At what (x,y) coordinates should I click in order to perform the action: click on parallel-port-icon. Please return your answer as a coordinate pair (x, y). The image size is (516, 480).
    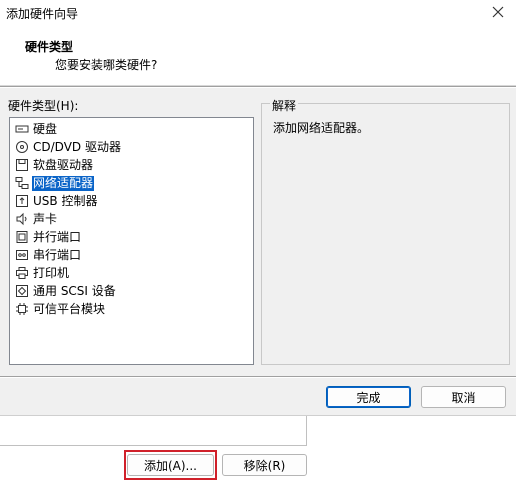
    Looking at the image, I should click on (22, 237).